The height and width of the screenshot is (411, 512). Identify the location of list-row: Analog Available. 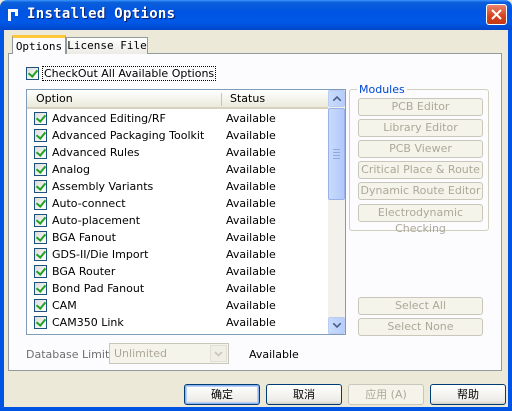
(178, 169).